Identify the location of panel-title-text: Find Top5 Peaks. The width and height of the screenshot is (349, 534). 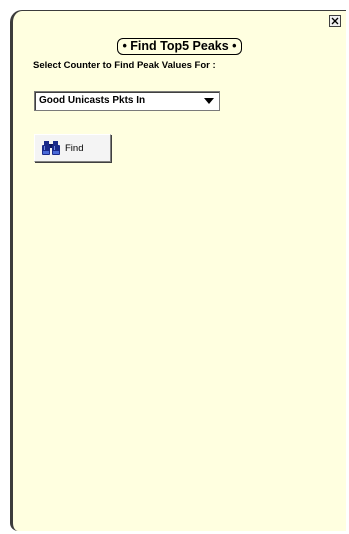
(179, 46).